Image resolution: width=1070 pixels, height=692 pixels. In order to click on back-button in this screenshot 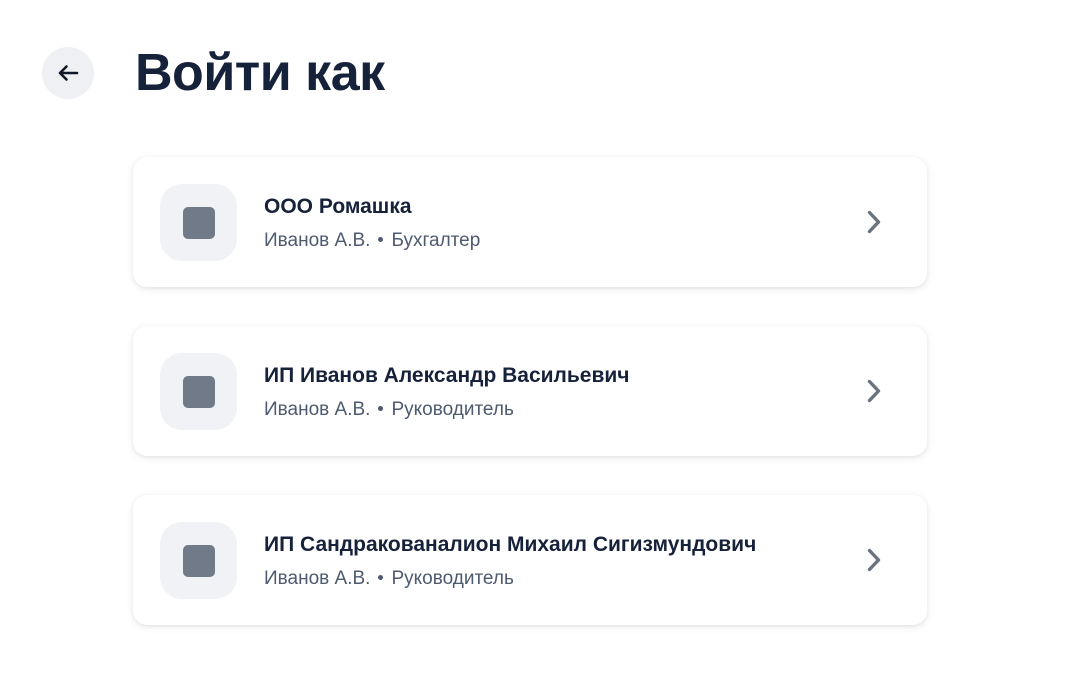, I will do `click(68, 73)`.